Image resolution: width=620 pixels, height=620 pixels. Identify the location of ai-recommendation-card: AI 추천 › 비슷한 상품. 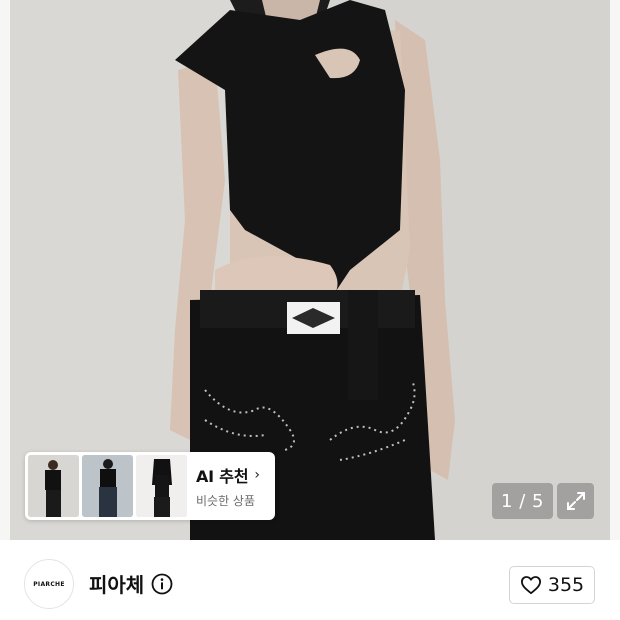
(150, 486).